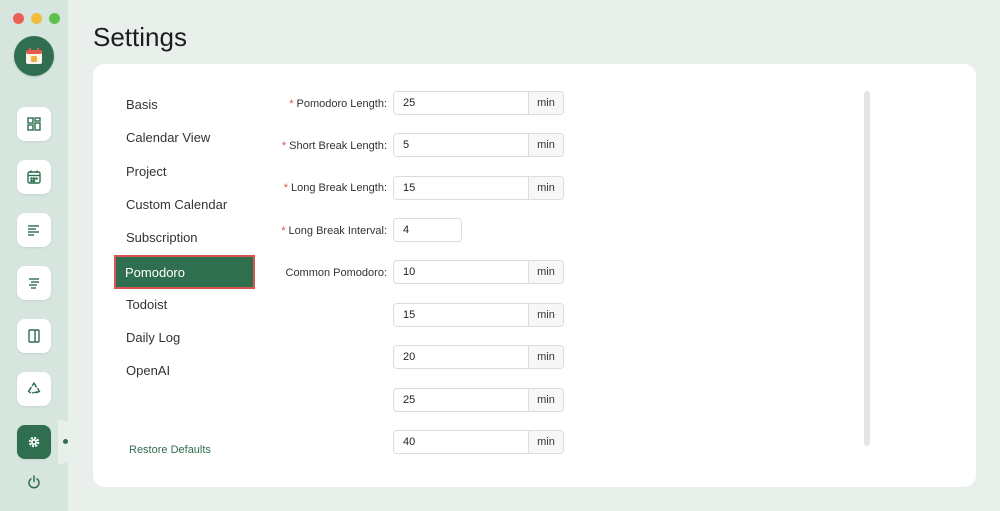 The height and width of the screenshot is (511, 1000). I want to click on long-break-interval-field, so click(427, 230).